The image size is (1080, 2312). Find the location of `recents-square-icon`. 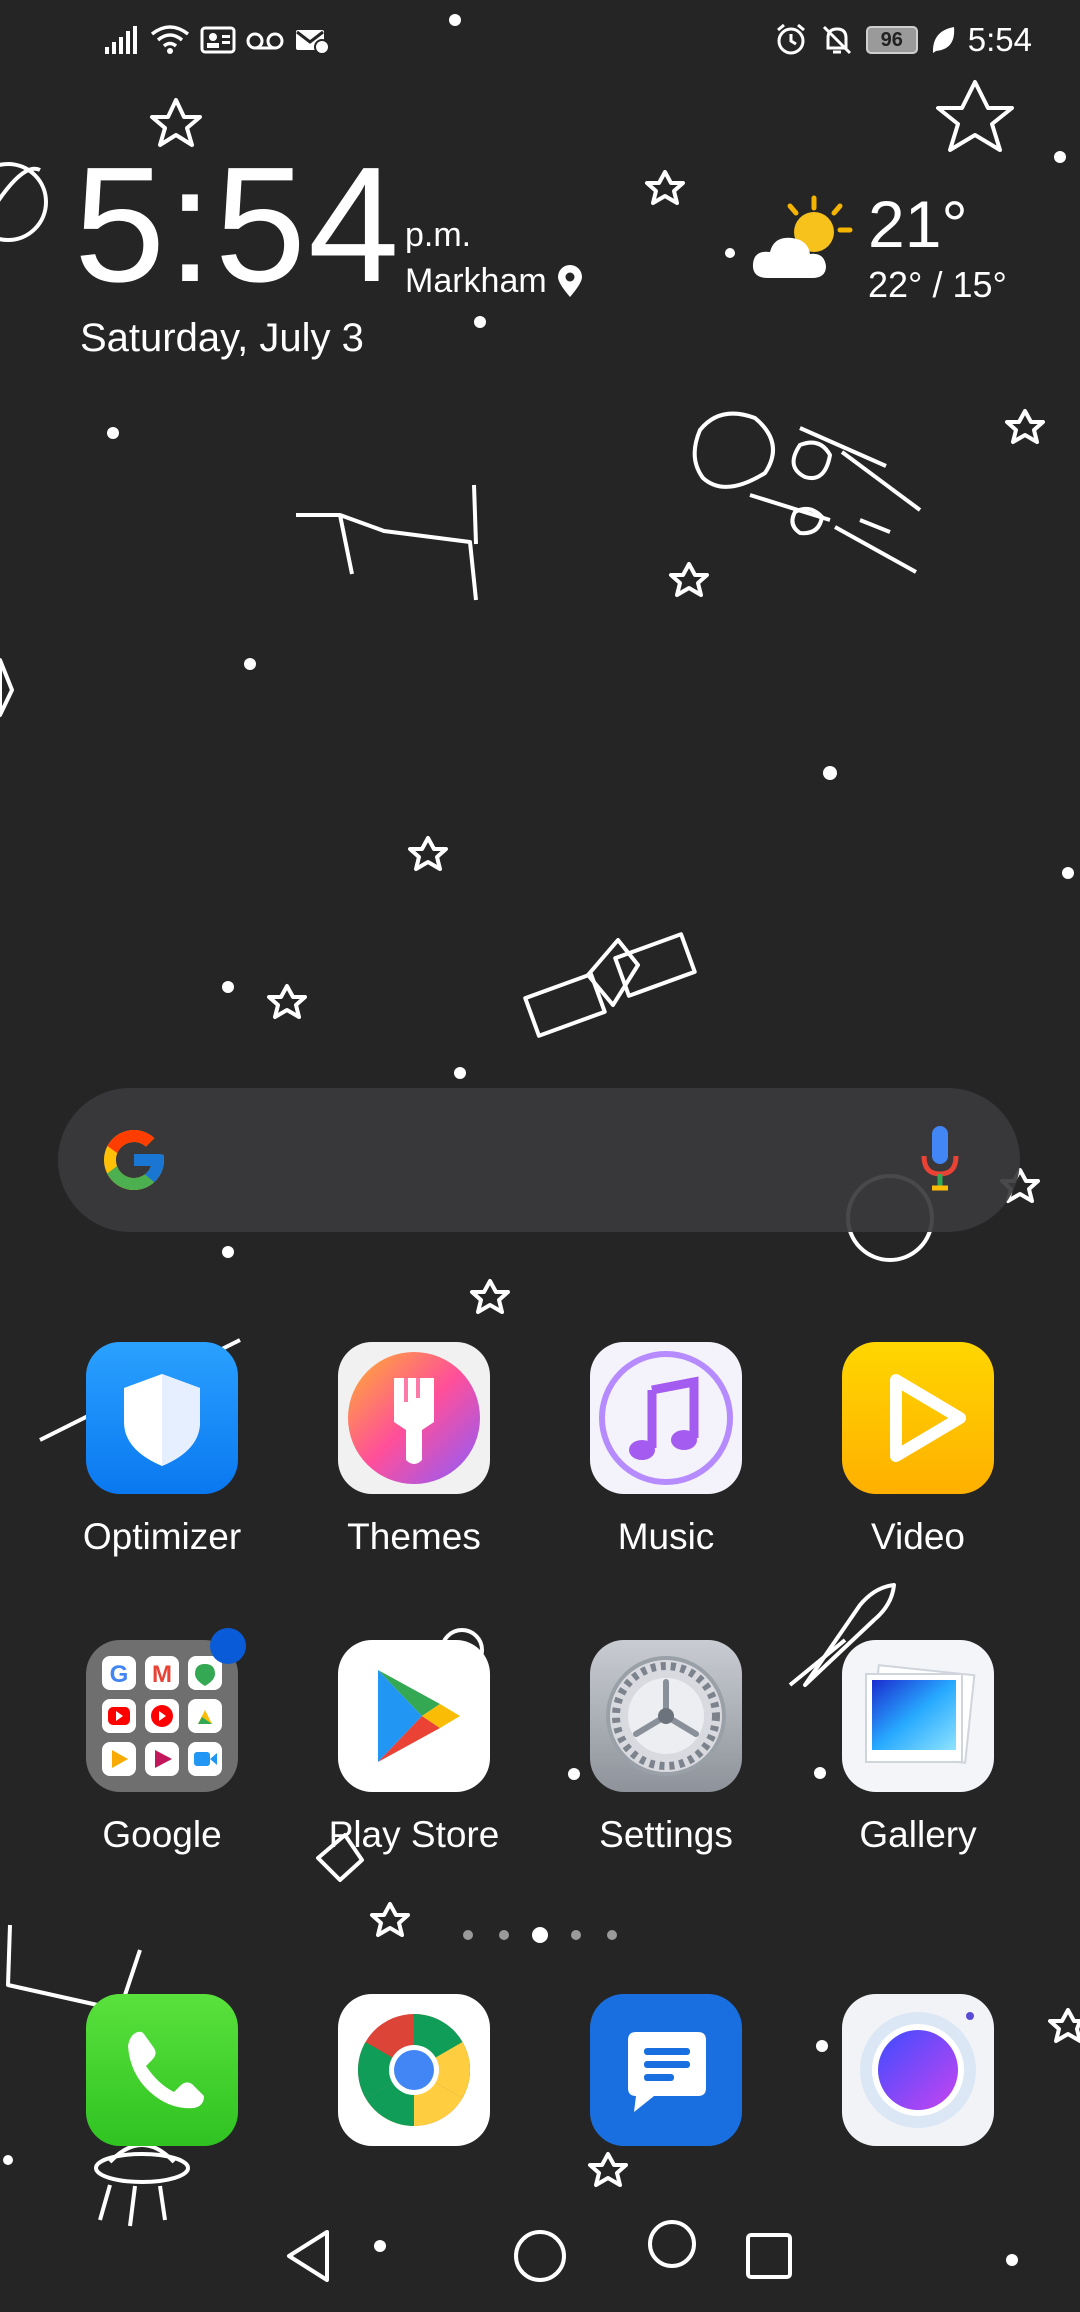

recents-square-icon is located at coordinates (769, 2256).